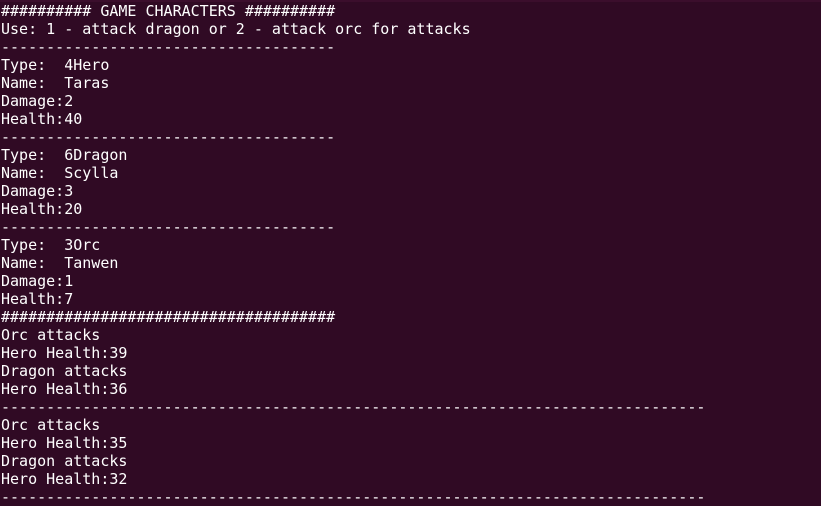 The height and width of the screenshot is (506, 821). Describe the element at coordinates (37, 101) in the screenshot. I see `terminal-line-hero-damage: Damage:2` at that location.